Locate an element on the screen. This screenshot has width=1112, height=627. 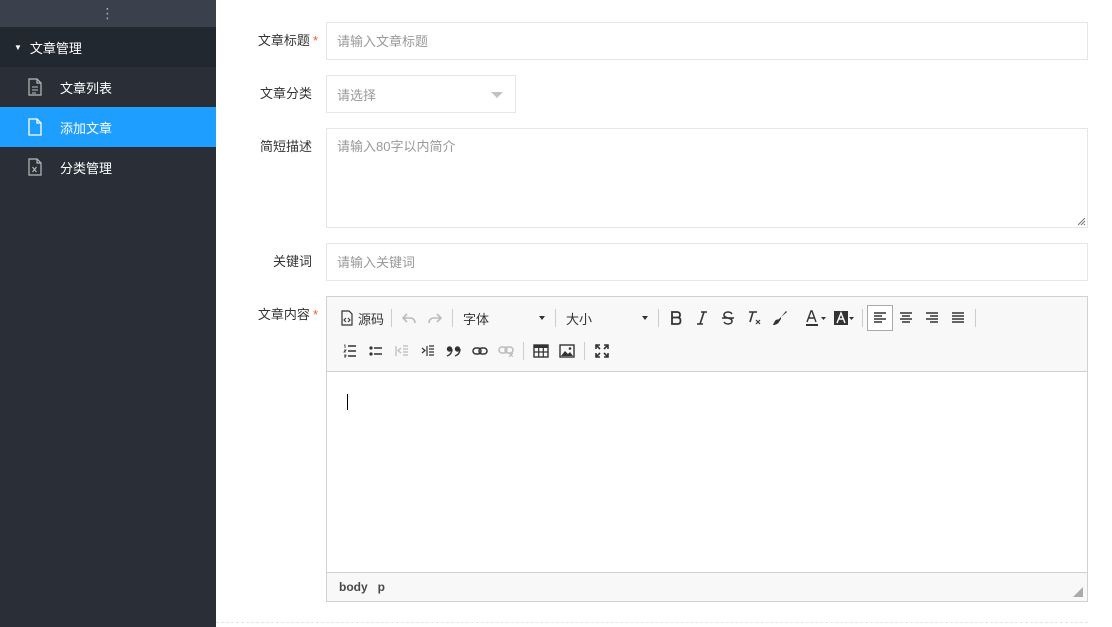
align-justify-icon is located at coordinates (958, 317).